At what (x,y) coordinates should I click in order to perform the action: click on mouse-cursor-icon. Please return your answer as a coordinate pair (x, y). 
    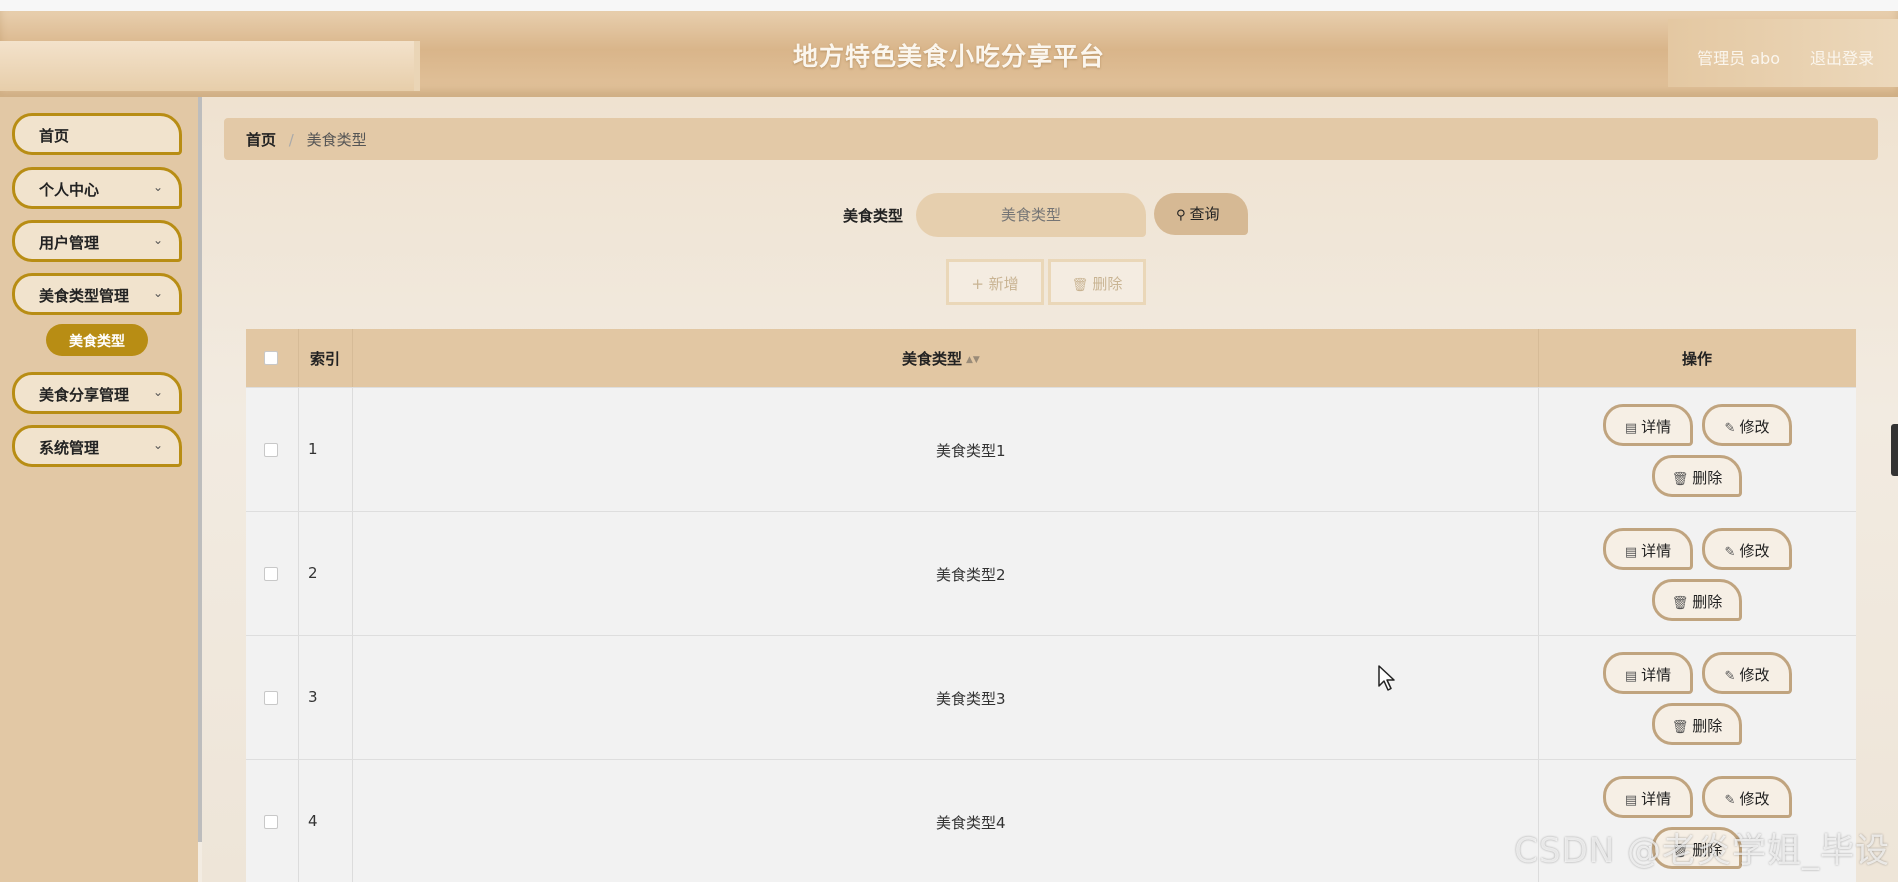
    Looking at the image, I should click on (1386, 678).